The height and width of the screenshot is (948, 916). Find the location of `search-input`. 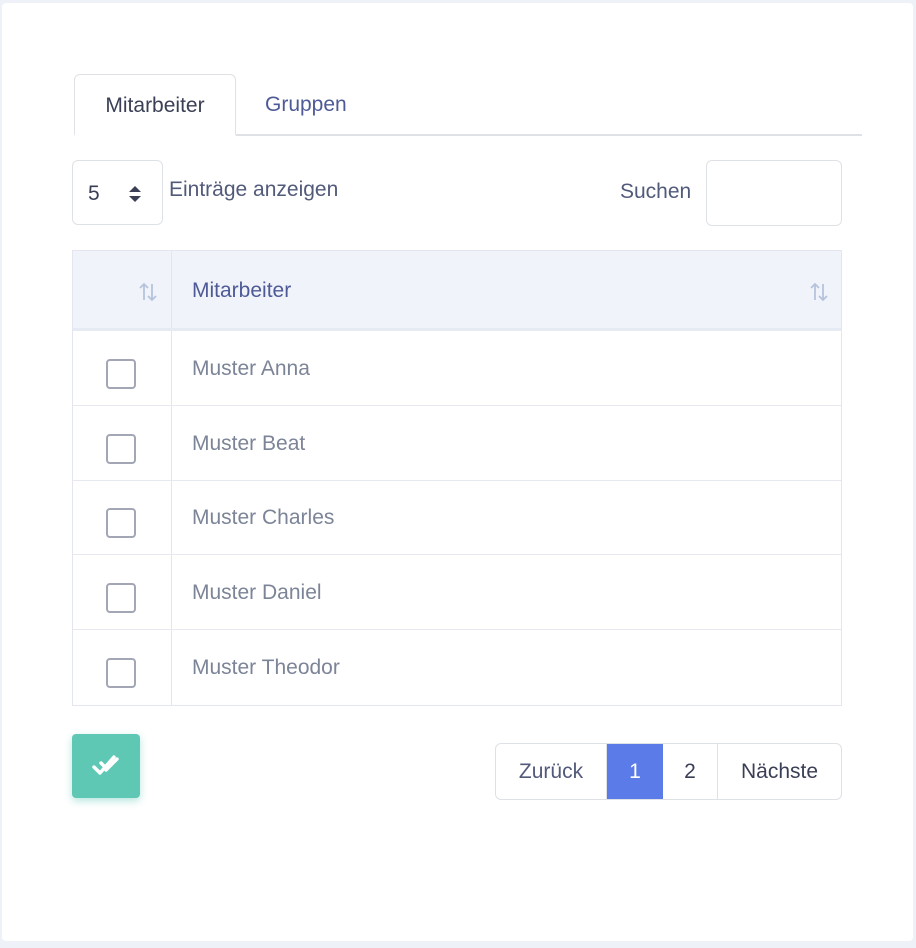

search-input is located at coordinates (774, 193).